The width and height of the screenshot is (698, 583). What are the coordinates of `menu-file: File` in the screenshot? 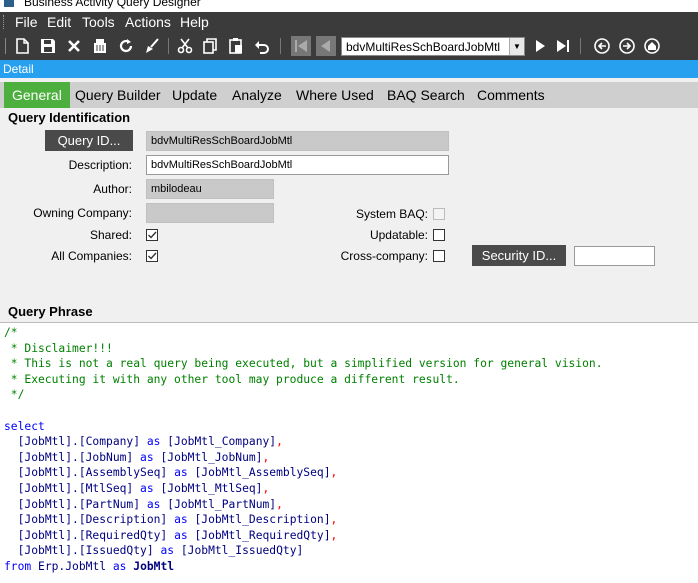 It's located at (26, 22).